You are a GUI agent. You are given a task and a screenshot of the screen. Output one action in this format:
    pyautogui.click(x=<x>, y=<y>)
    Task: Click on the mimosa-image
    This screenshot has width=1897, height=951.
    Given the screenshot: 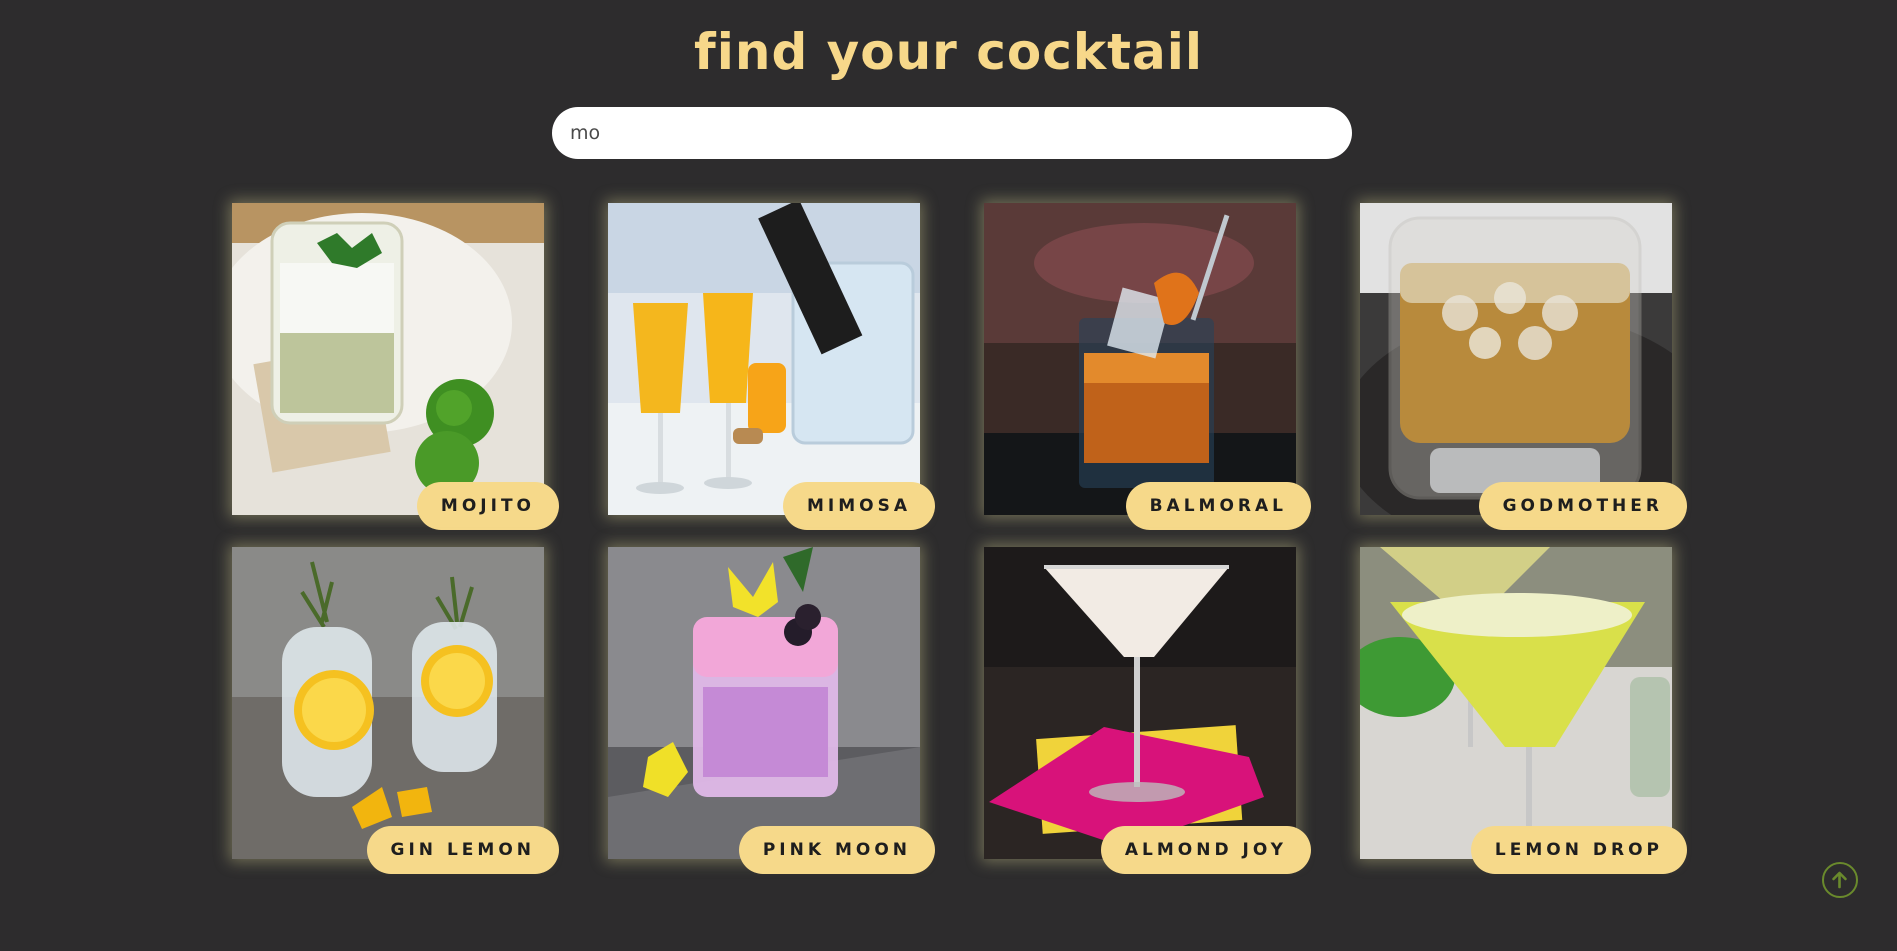 What is the action you would take?
    pyautogui.click(x=764, y=359)
    